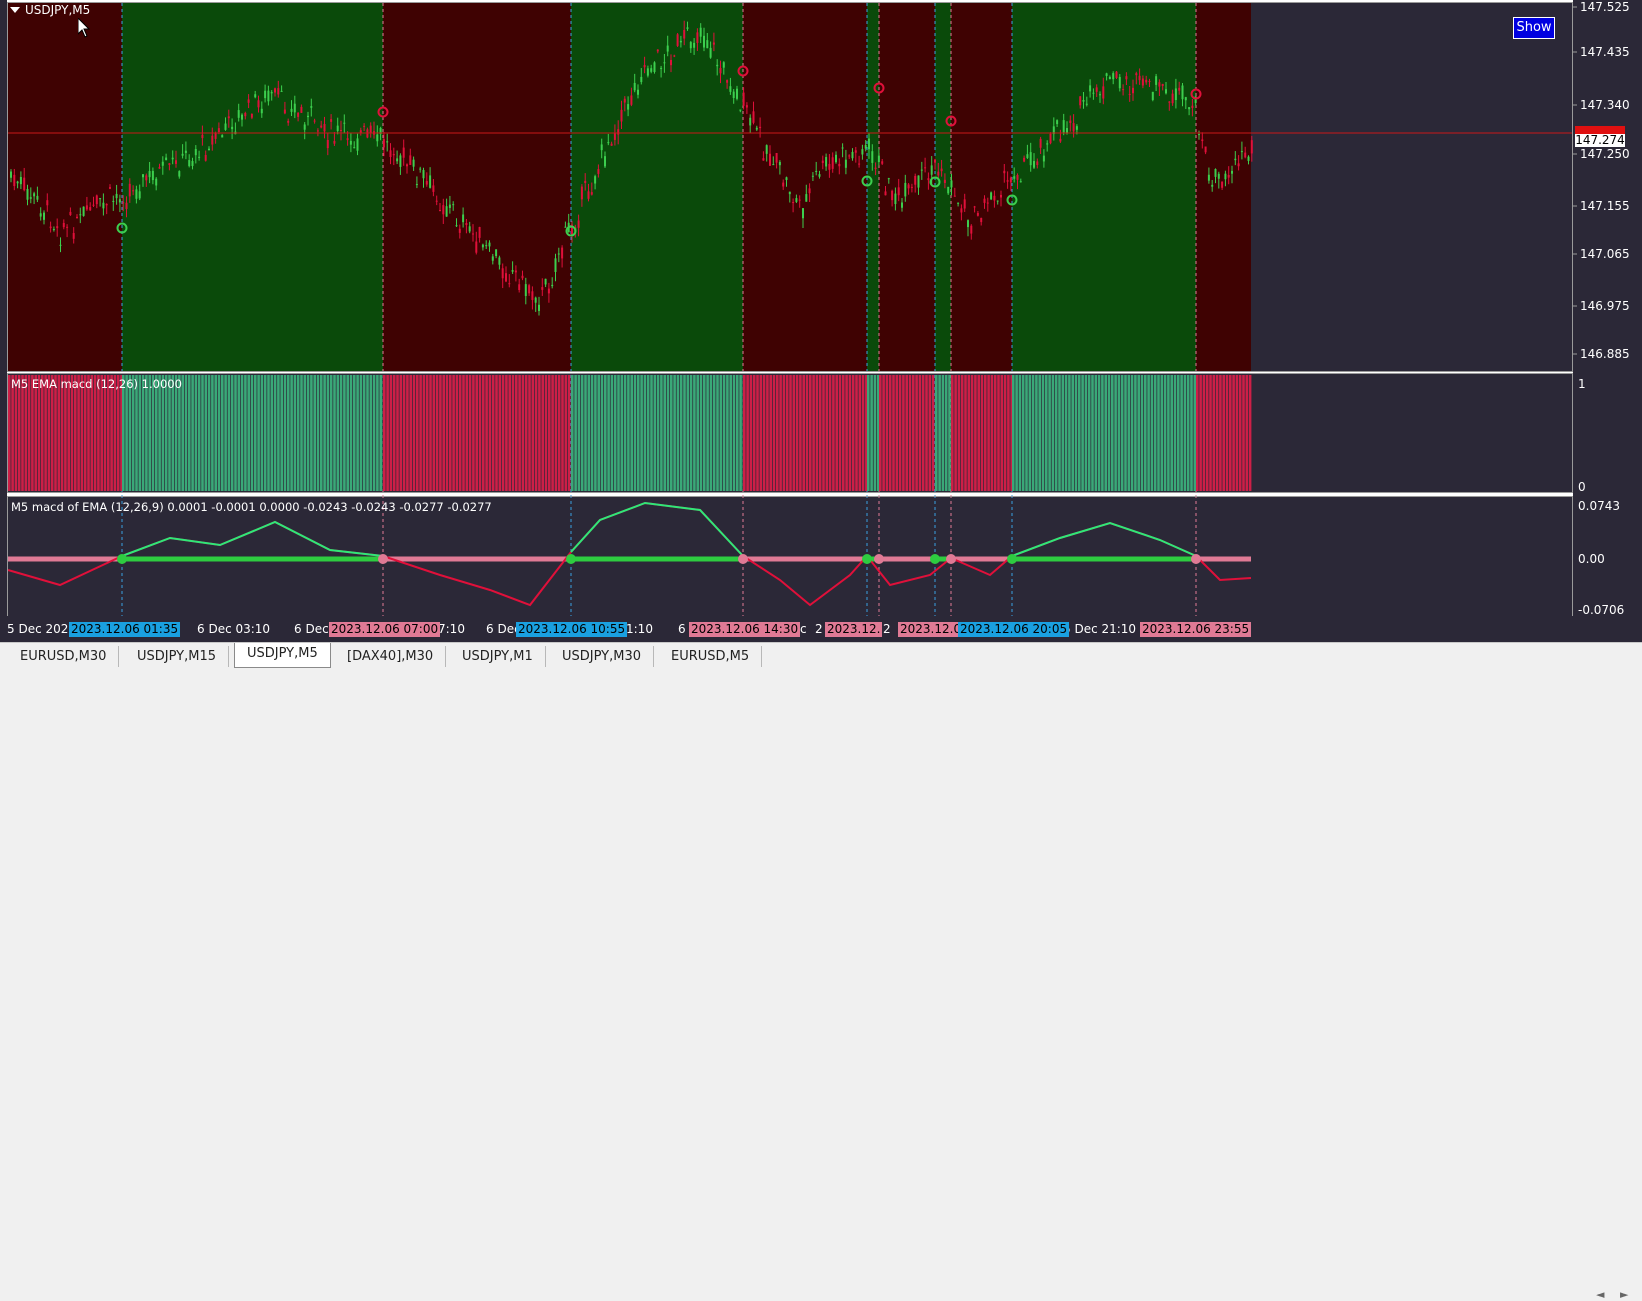 The width and height of the screenshot is (1642, 1301). What do you see at coordinates (177, 656) in the screenshot?
I see `tab-usdjpy-m15: USDJPY,M15` at bounding box center [177, 656].